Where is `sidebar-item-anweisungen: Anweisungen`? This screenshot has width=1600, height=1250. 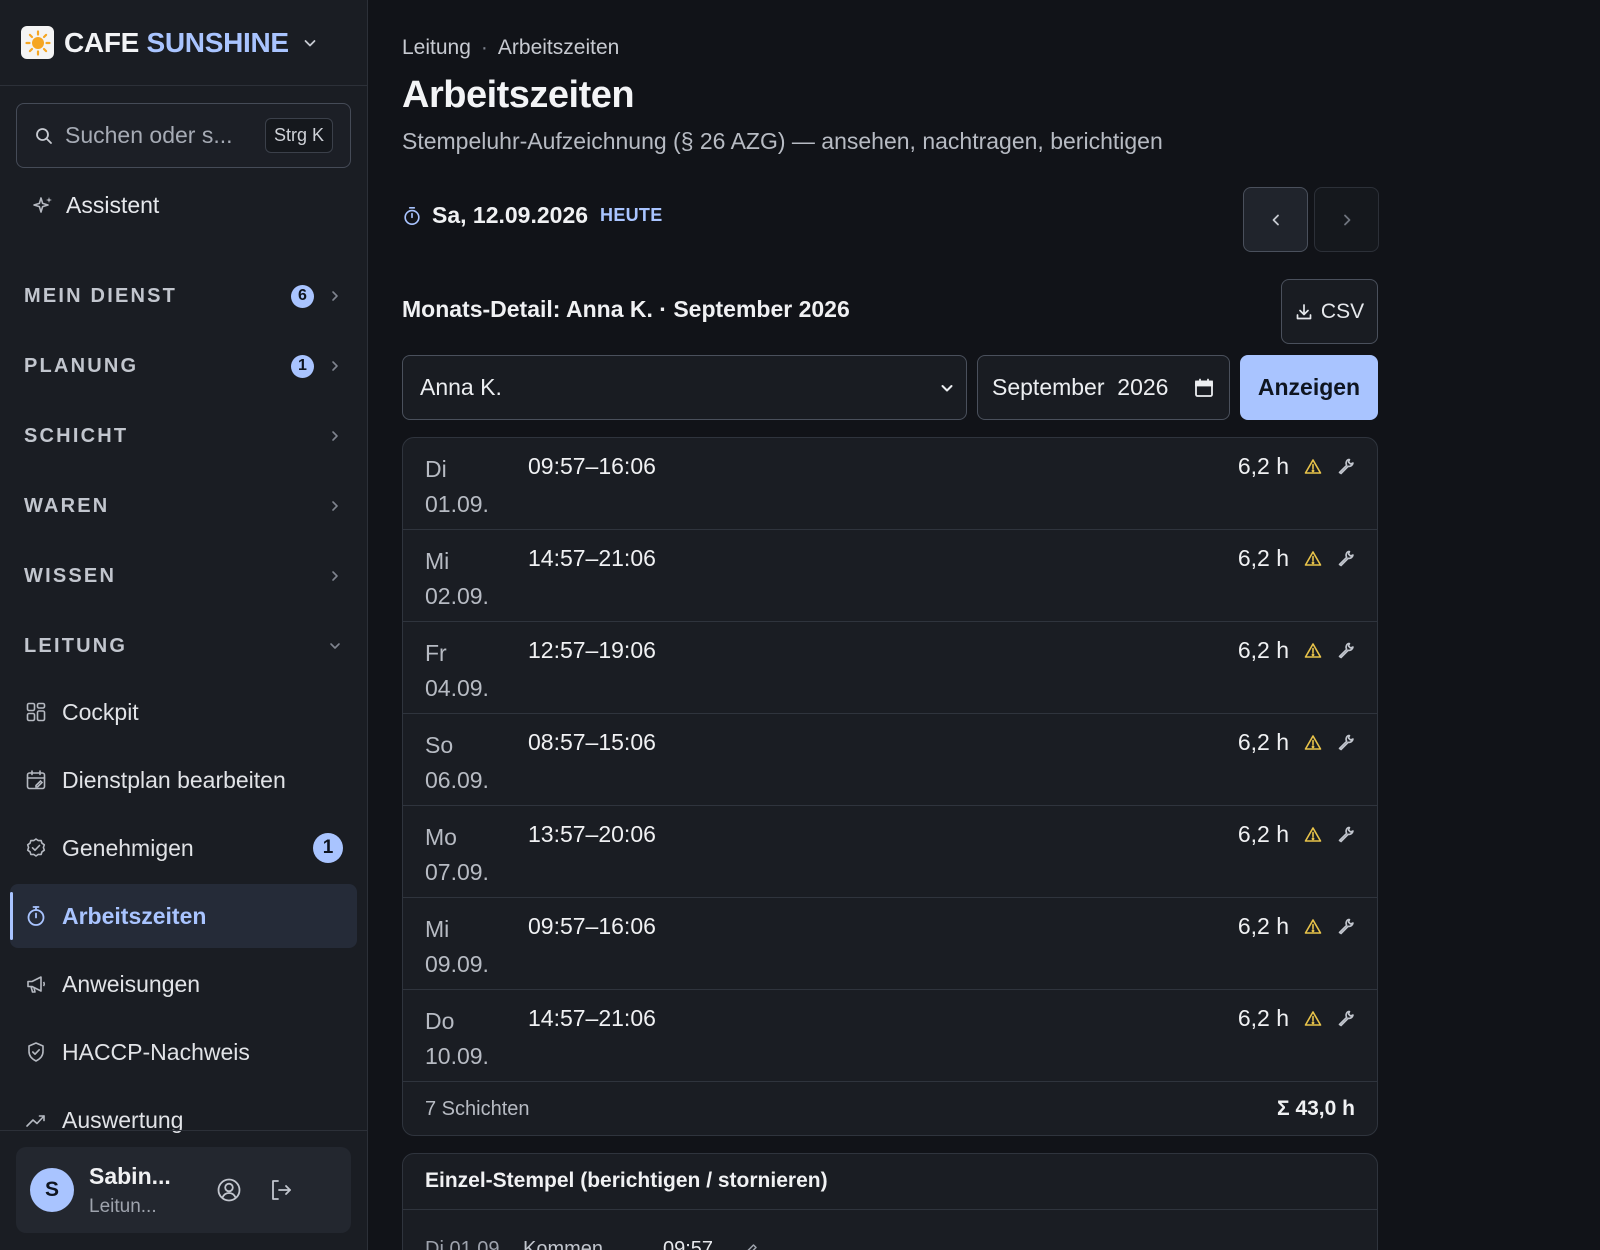 sidebar-item-anweisungen: Anweisungen is located at coordinates (183, 984).